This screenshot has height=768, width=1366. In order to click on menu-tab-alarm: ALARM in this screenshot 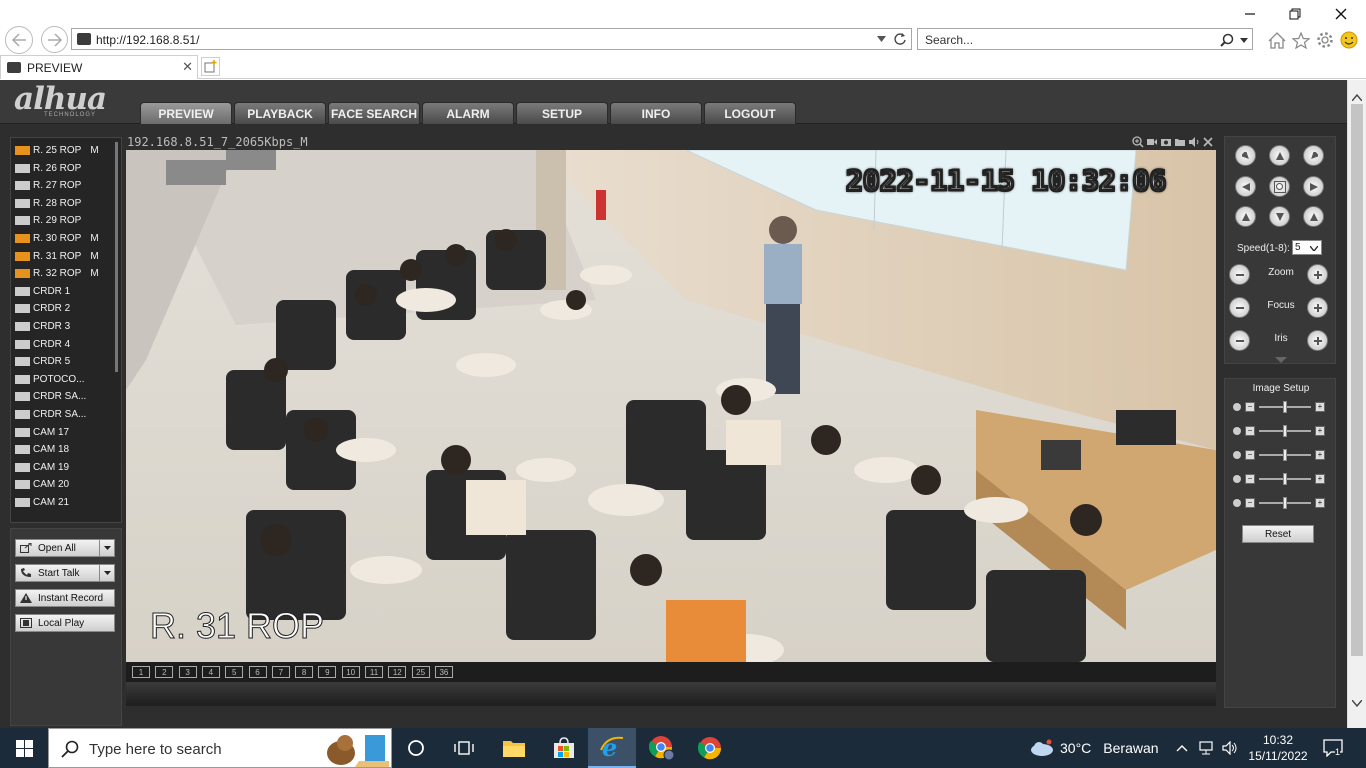, I will do `click(468, 113)`.